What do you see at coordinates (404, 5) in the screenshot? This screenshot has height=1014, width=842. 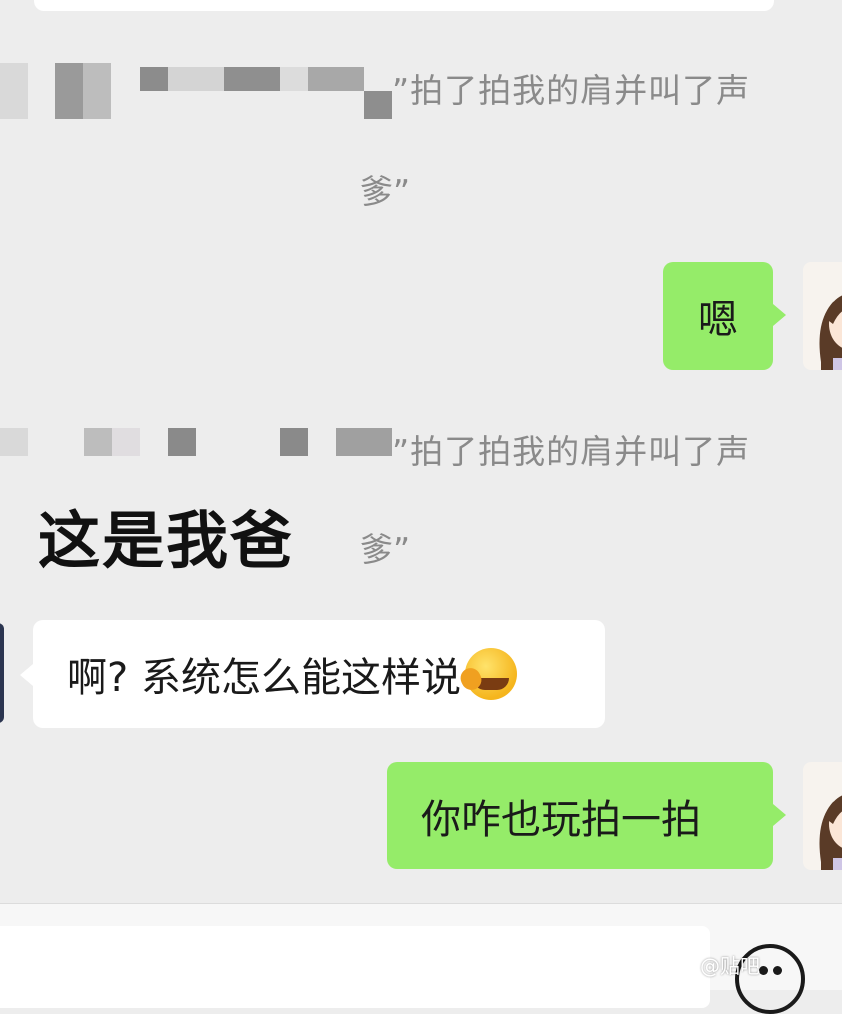 I see `previous-message-bubble` at bounding box center [404, 5].